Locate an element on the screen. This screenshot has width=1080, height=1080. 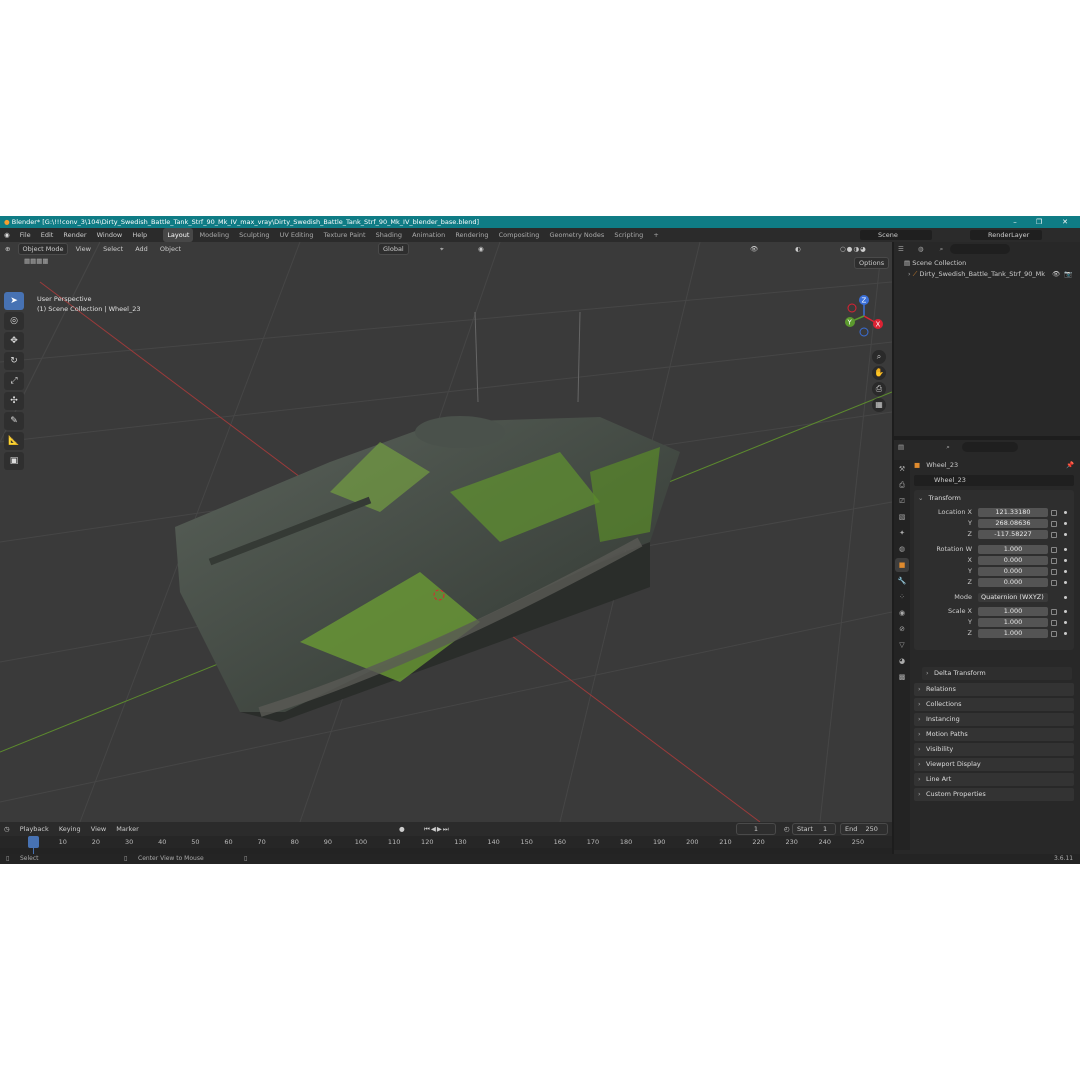
keyframe-location-x-icon is located at coordinates (1065, 512).